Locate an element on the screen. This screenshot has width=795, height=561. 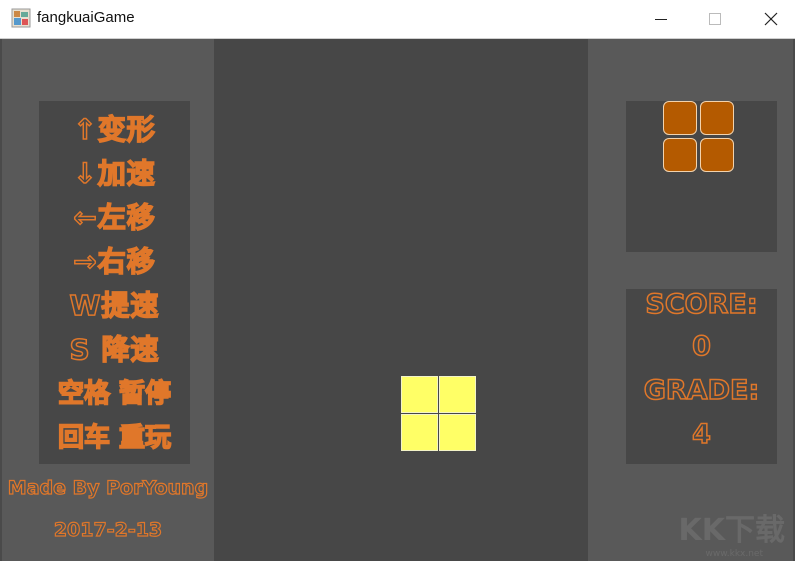
score-label: SCORE: is located at coordinates (702, 304).